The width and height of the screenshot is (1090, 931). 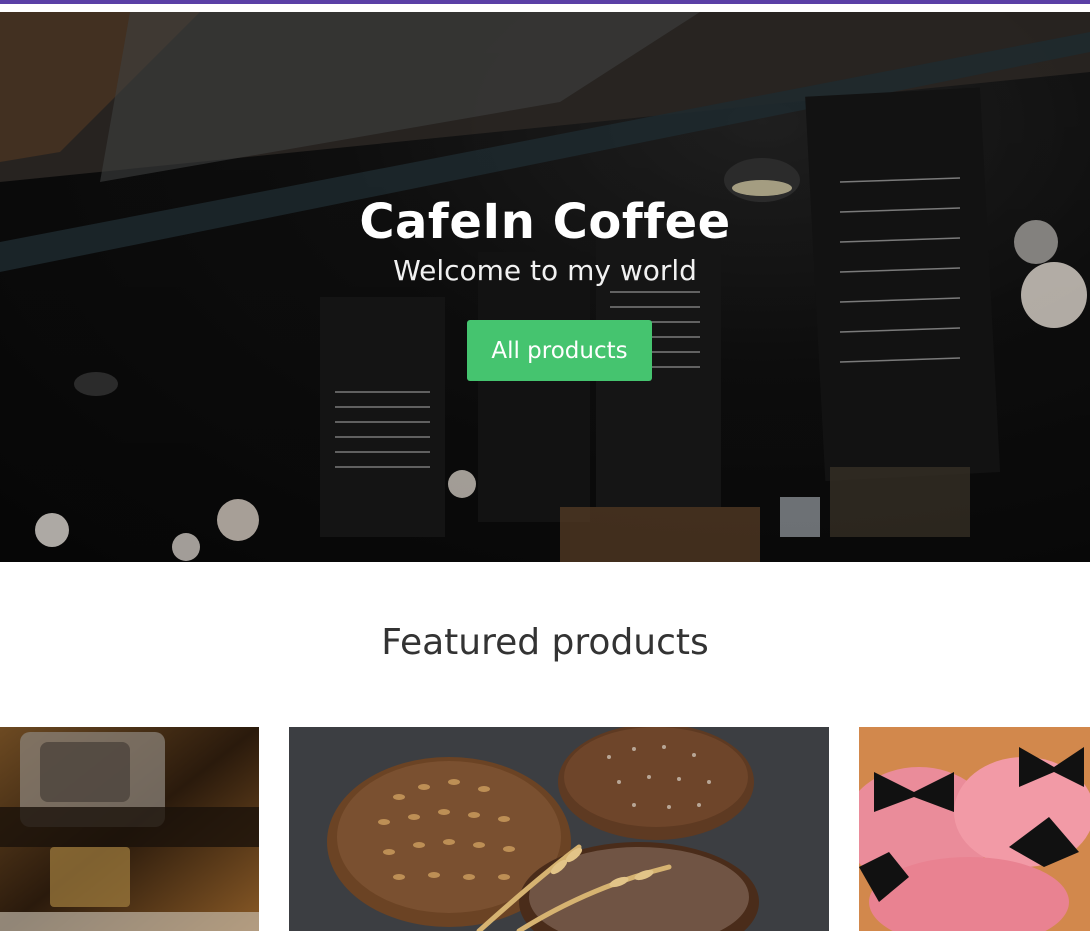 I want to click on product-card-bread, so click(x=559, y=829).